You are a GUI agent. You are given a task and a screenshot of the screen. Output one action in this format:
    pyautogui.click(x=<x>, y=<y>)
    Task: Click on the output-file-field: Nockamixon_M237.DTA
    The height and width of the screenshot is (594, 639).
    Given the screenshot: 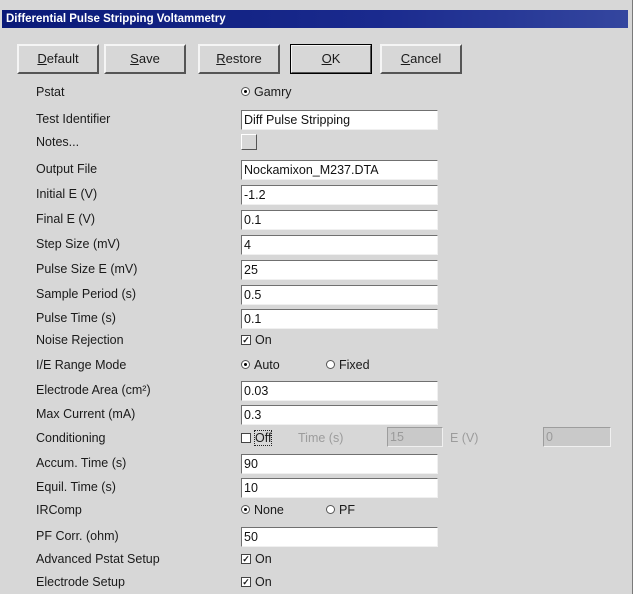 What is the action you would take?
    pyautogui.click(x=339, y=170)
    